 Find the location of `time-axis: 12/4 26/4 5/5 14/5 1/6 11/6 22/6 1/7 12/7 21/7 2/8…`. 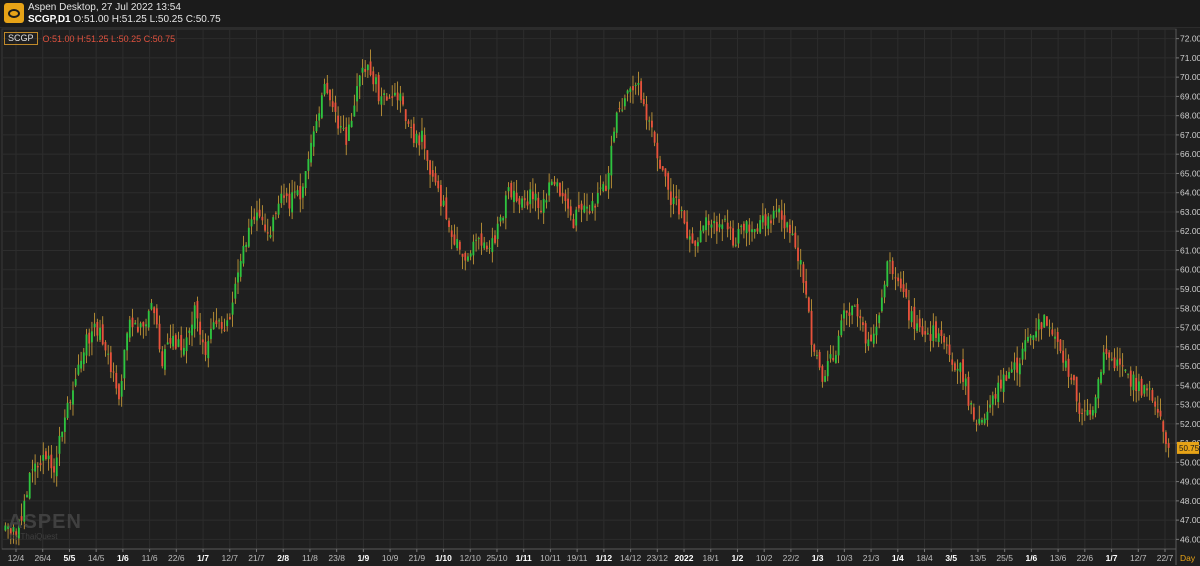

time-axis: 12/4 26/4 5/5 14/5 1/6 11/6 22/6 1/7 12/7 21/7 2/8… is located at coordinates (599, 555).